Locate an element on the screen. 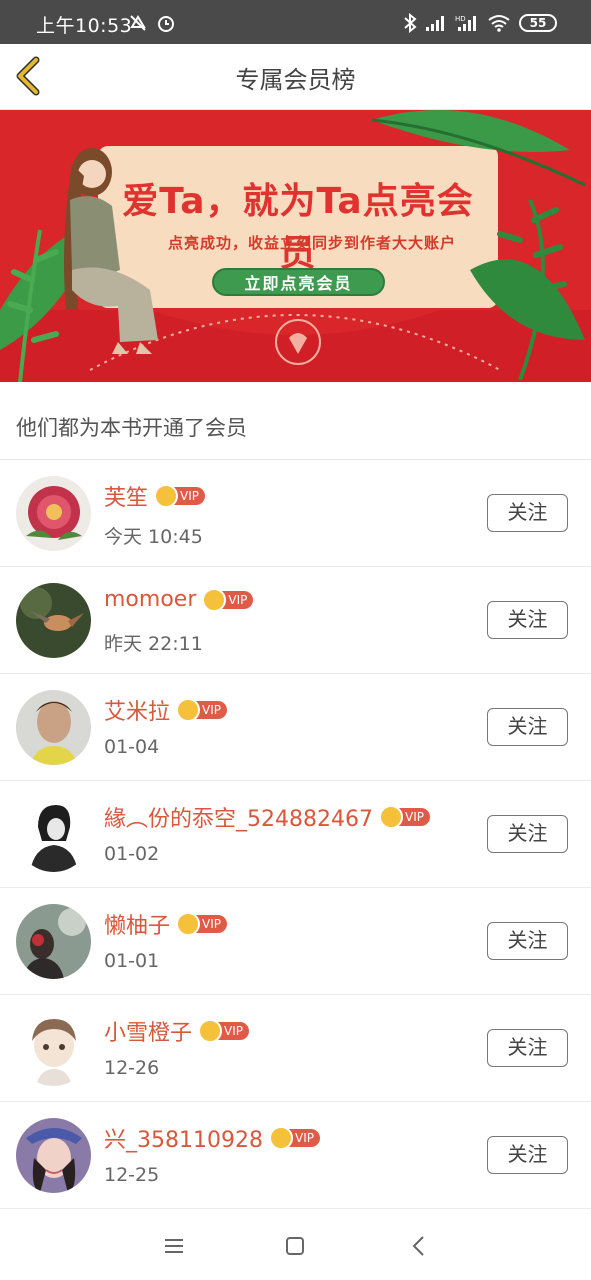  home-button is located at coordinates (295, 1246).